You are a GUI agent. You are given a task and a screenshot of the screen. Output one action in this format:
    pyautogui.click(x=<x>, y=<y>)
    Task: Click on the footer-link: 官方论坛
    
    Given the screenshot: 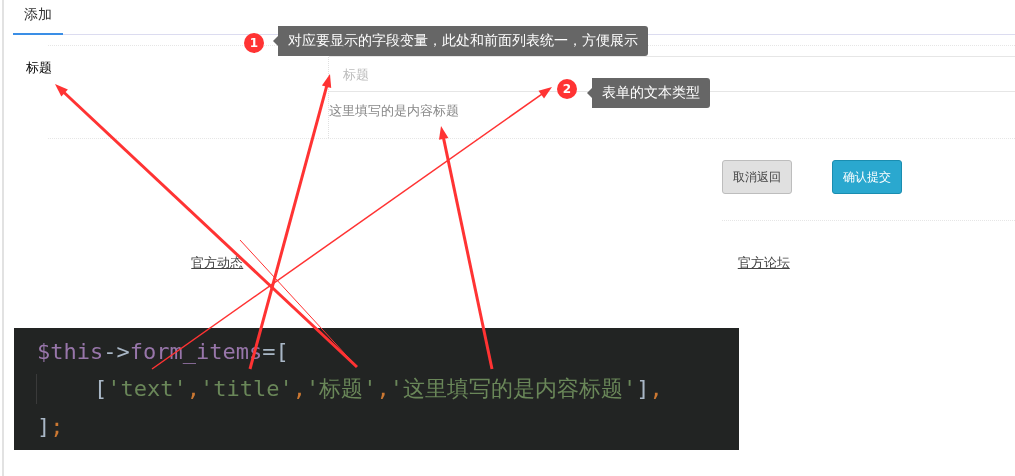 What is the action you would take?
    pyautogui.click(x=763, y=263)
    